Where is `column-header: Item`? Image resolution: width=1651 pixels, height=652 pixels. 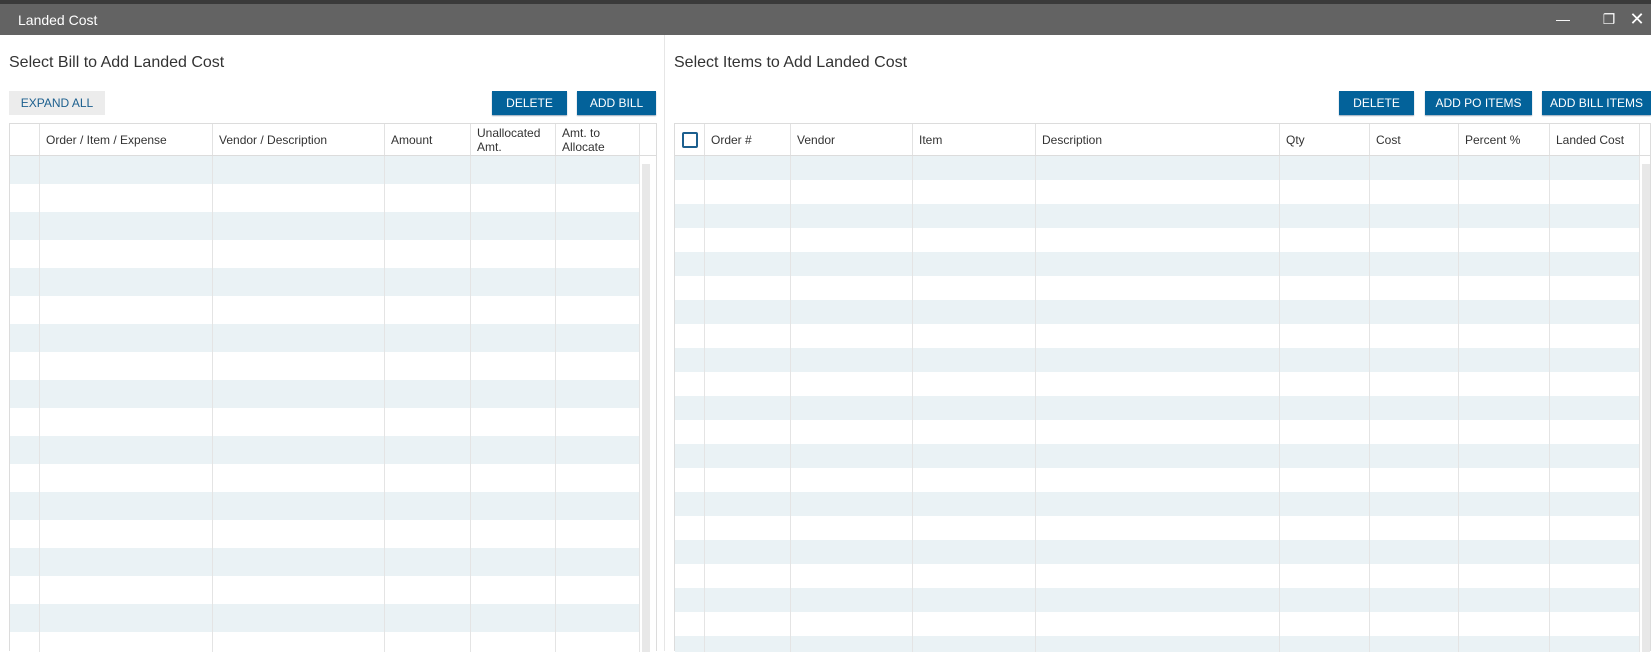 column-header: Item is located at coordinates (974, 139).